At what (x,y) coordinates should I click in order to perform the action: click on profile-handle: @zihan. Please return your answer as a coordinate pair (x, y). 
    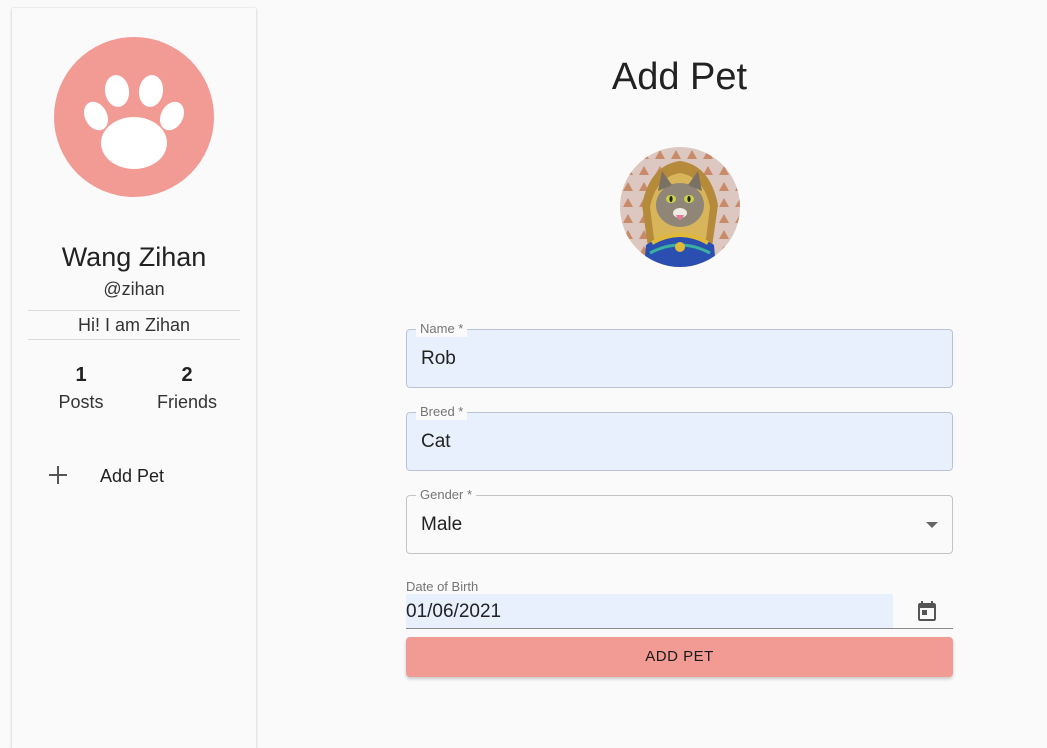
    Looking at the image, I should click on (134, 289).